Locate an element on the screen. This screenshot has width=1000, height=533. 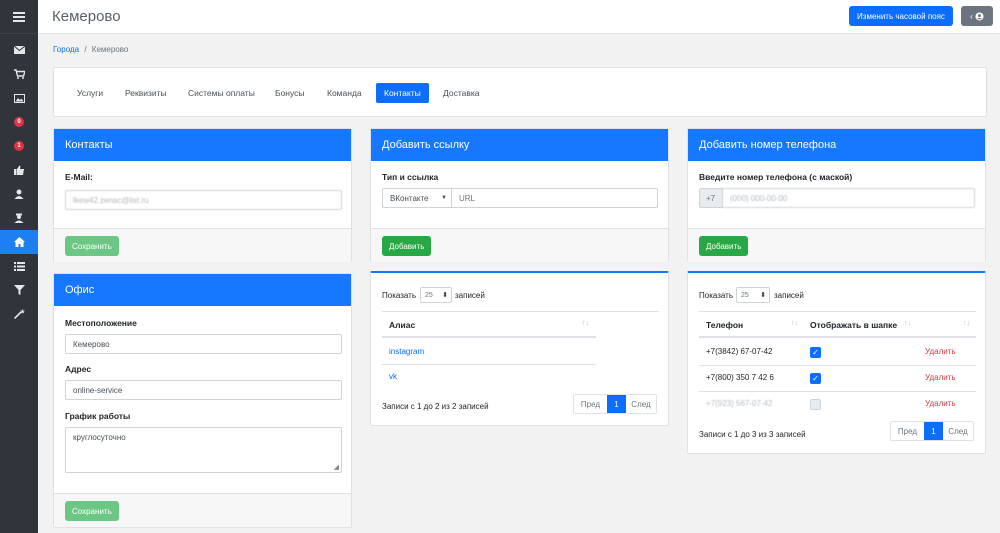
user-menu-button: ‹ is located at coordinates (977, 16).